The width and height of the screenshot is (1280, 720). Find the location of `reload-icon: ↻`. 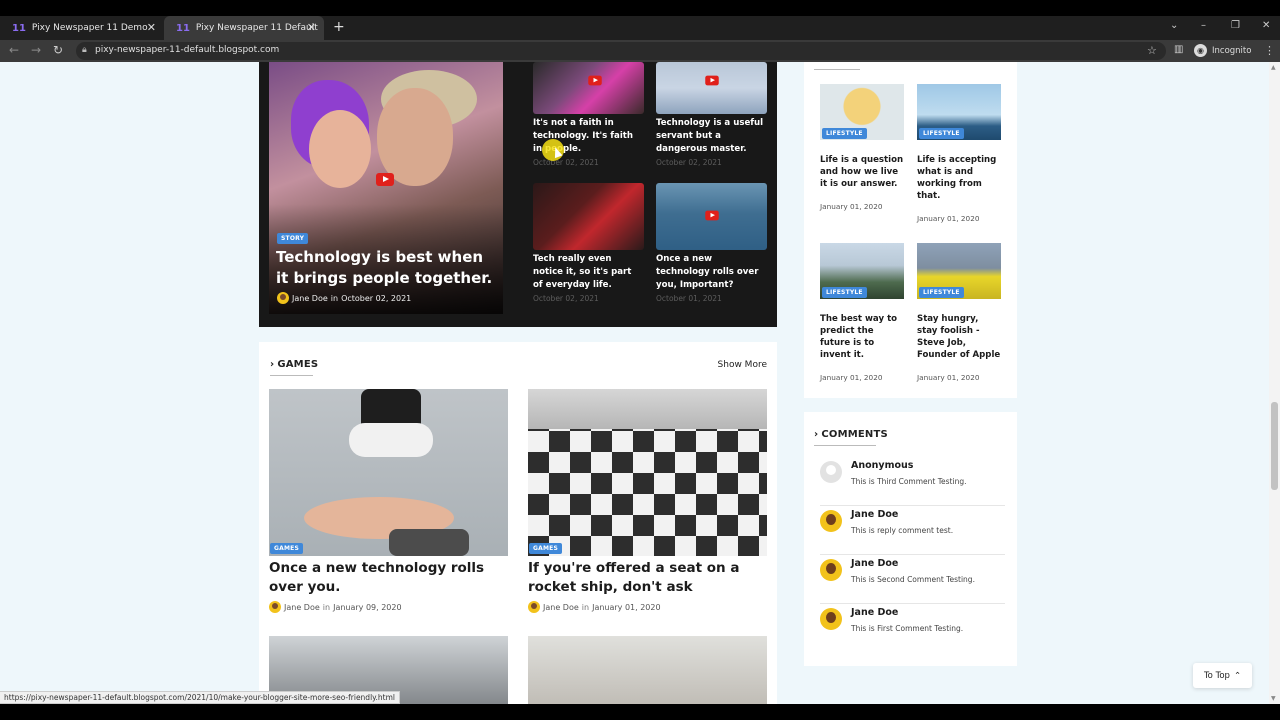

reload-icon: ↻ is located at coordinates (58, 50).